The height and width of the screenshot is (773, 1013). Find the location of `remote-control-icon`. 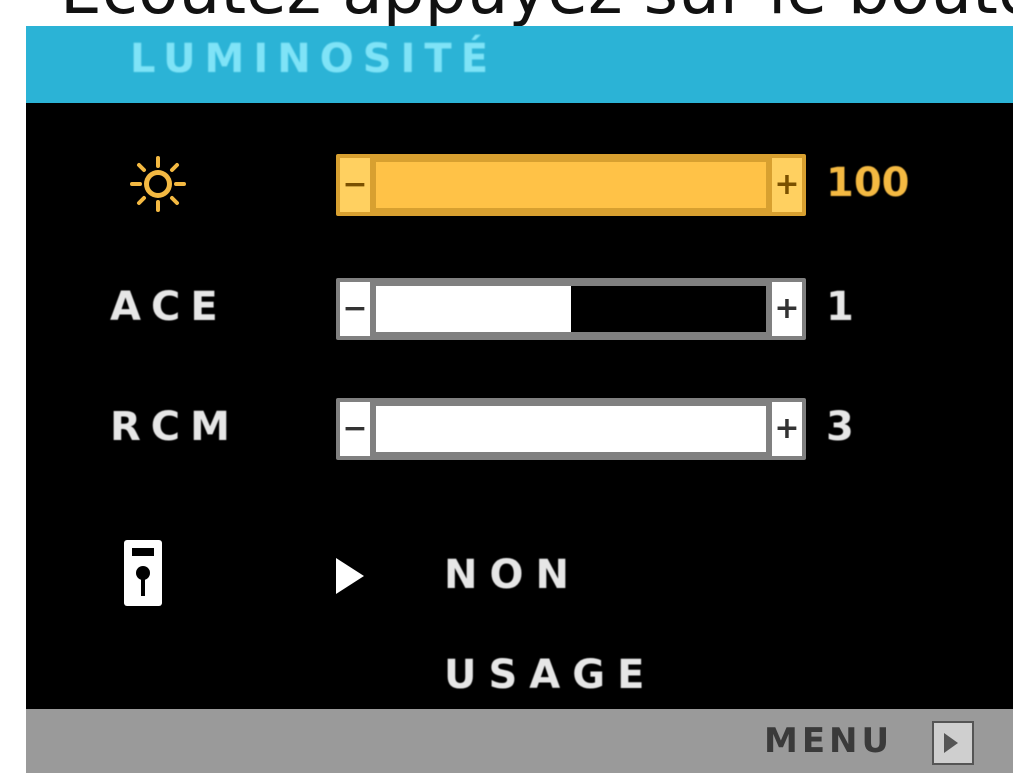

remote-control-icon is located at coordinates (143, 573).